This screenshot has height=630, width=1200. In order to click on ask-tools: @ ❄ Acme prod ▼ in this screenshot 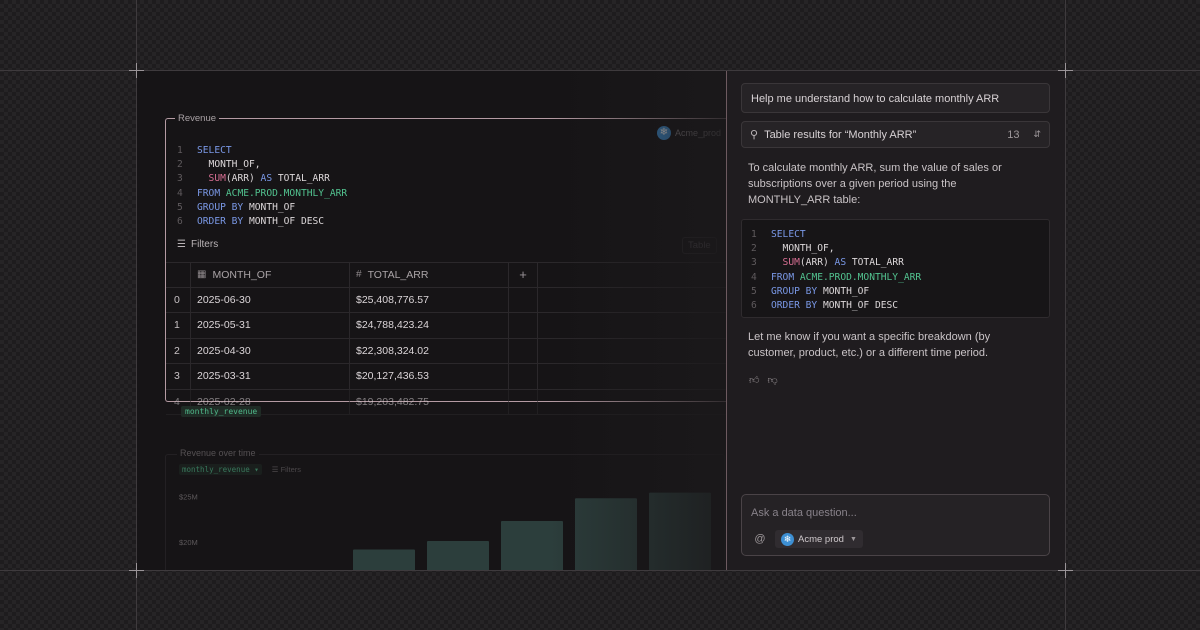, I will do `click(807, 539)`.